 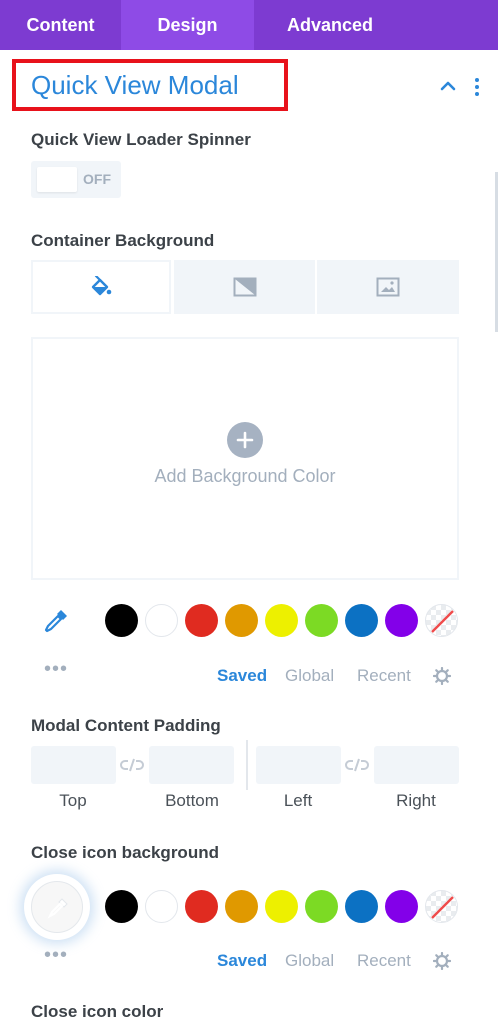 I want to click on padding-bottom-label: Bottom, so click(x=192, y=800).